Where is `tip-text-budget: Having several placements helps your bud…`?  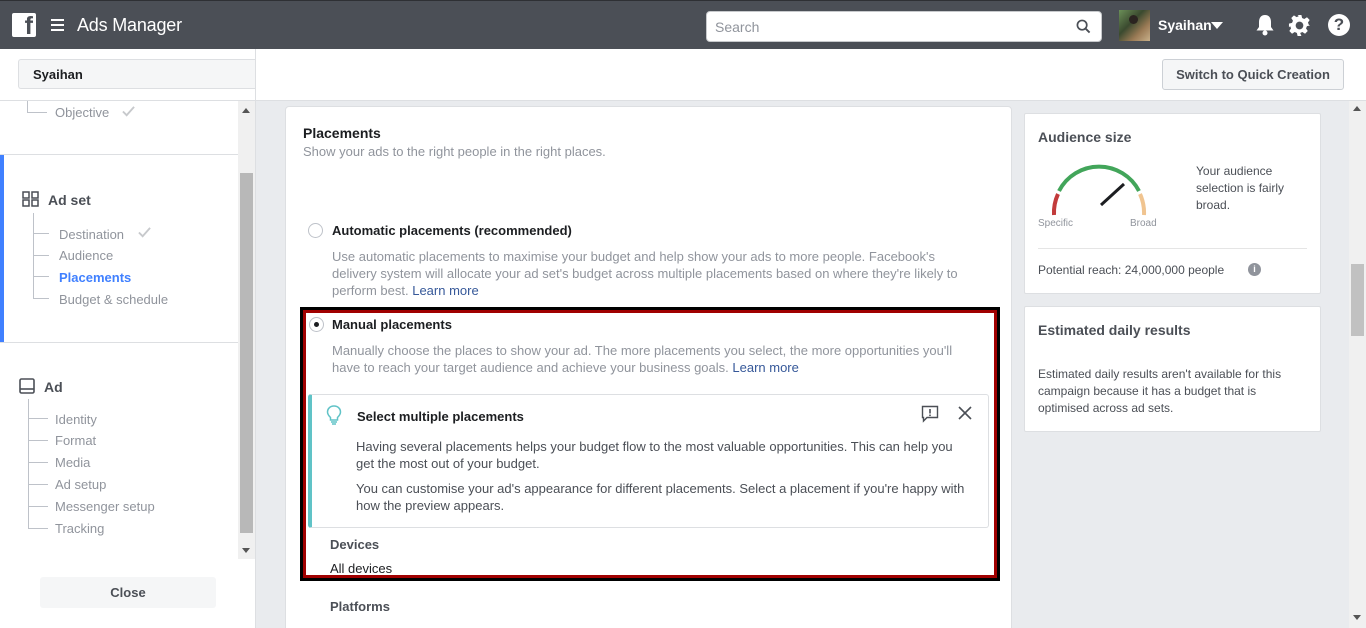
tip-text-budget: Having several placements helps your bud… is located at coordinates (654, 455).